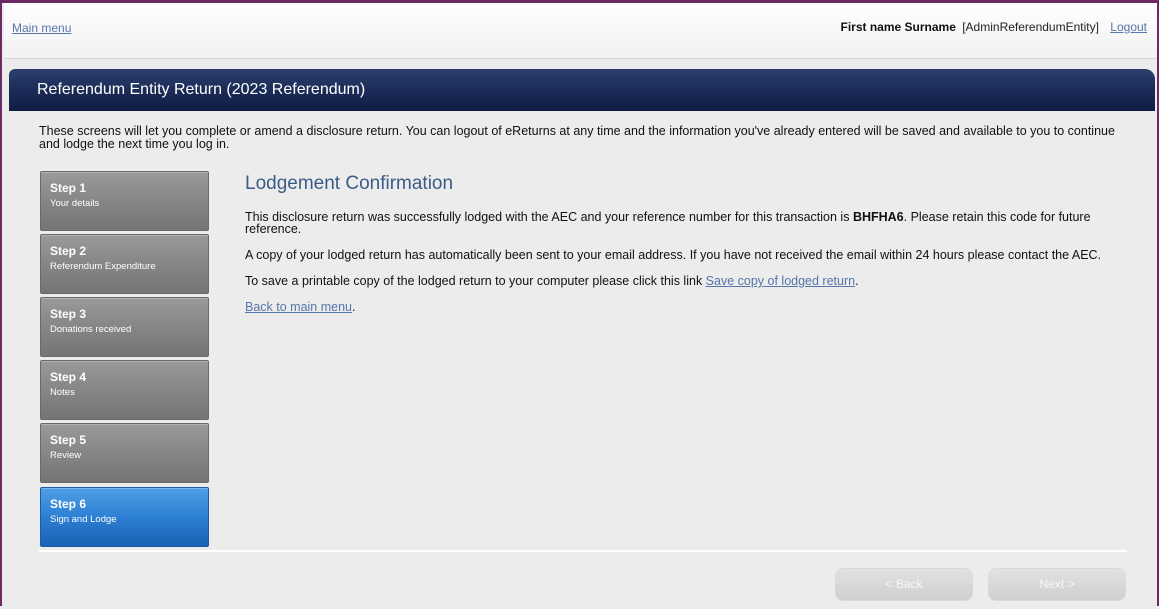 Image resolution: width=1159 pixels, height=609 pixels. I want to click on confirmation-title: Lodgement Confirmation, so click(349, 183).